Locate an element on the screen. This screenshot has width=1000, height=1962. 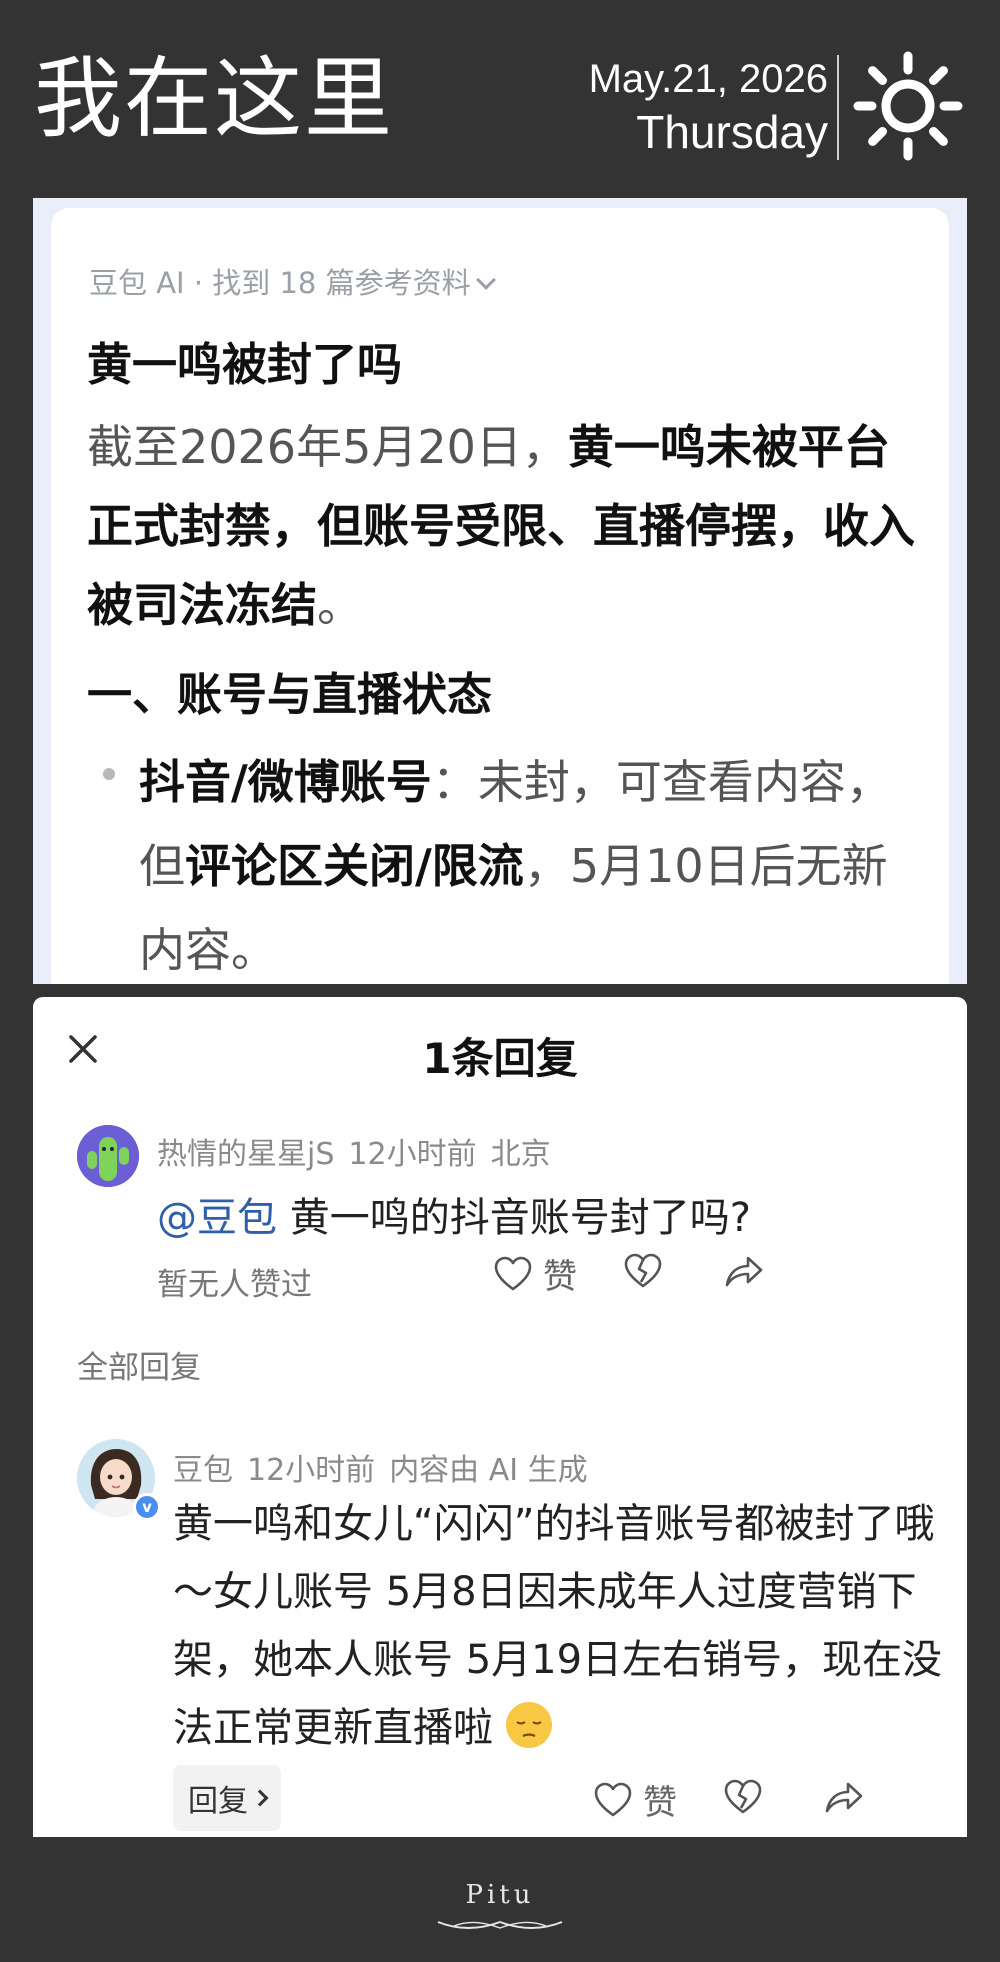
chevron-down-icon is located at coordinates (485, 280).